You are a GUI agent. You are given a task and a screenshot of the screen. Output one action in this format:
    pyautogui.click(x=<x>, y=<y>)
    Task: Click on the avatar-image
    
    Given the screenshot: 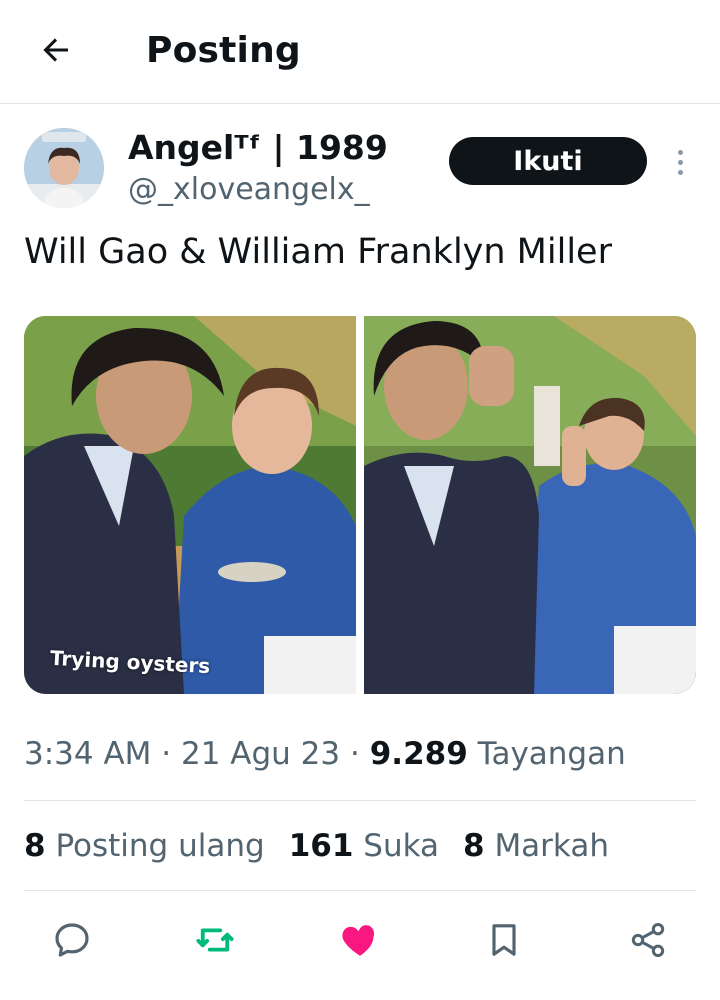 What is the action you would take?
    pyautogui.click(x=64, y=168)
    